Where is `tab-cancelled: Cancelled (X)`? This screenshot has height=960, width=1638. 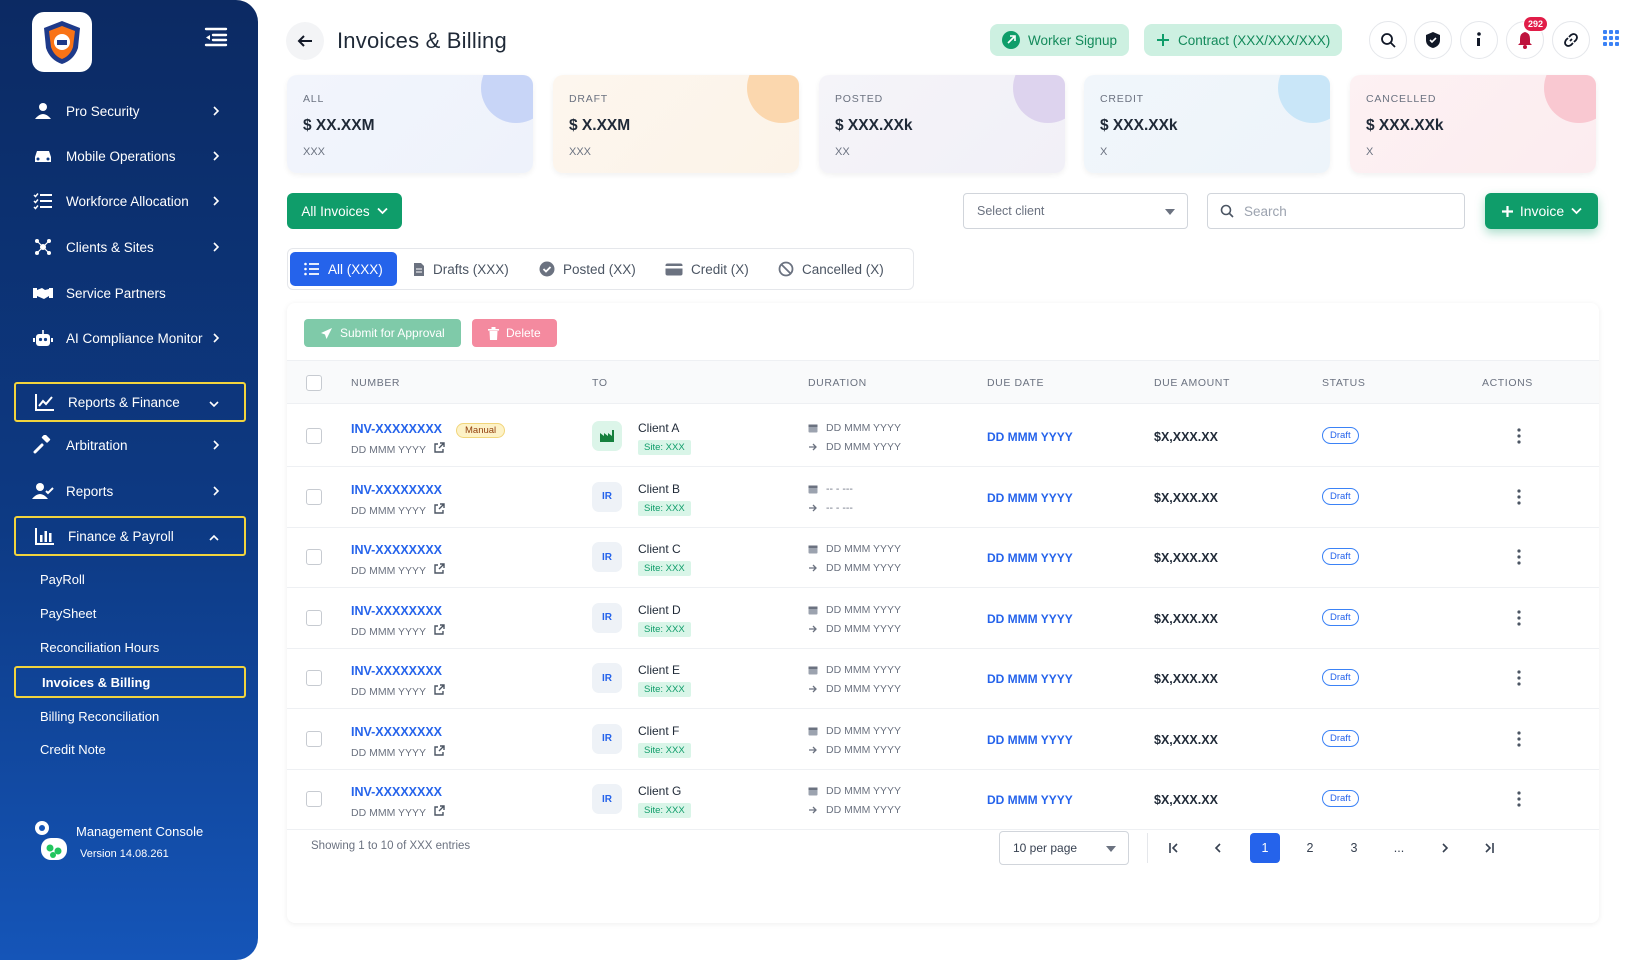 tab-cancelled: Cancelled (X) is located at coordinates (831, 269).